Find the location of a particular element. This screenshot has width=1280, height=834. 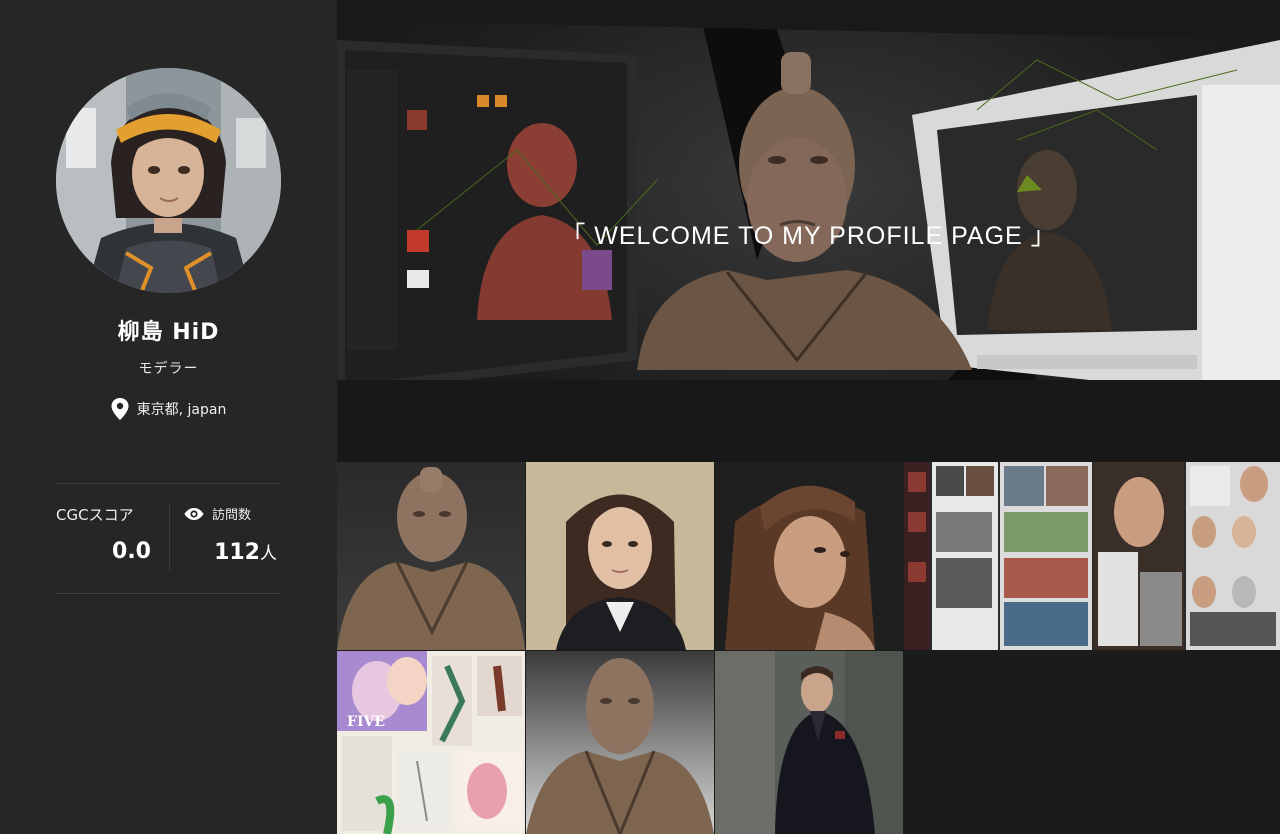

cgc-score-value: 0.0 is located at coordinates (131, 551).